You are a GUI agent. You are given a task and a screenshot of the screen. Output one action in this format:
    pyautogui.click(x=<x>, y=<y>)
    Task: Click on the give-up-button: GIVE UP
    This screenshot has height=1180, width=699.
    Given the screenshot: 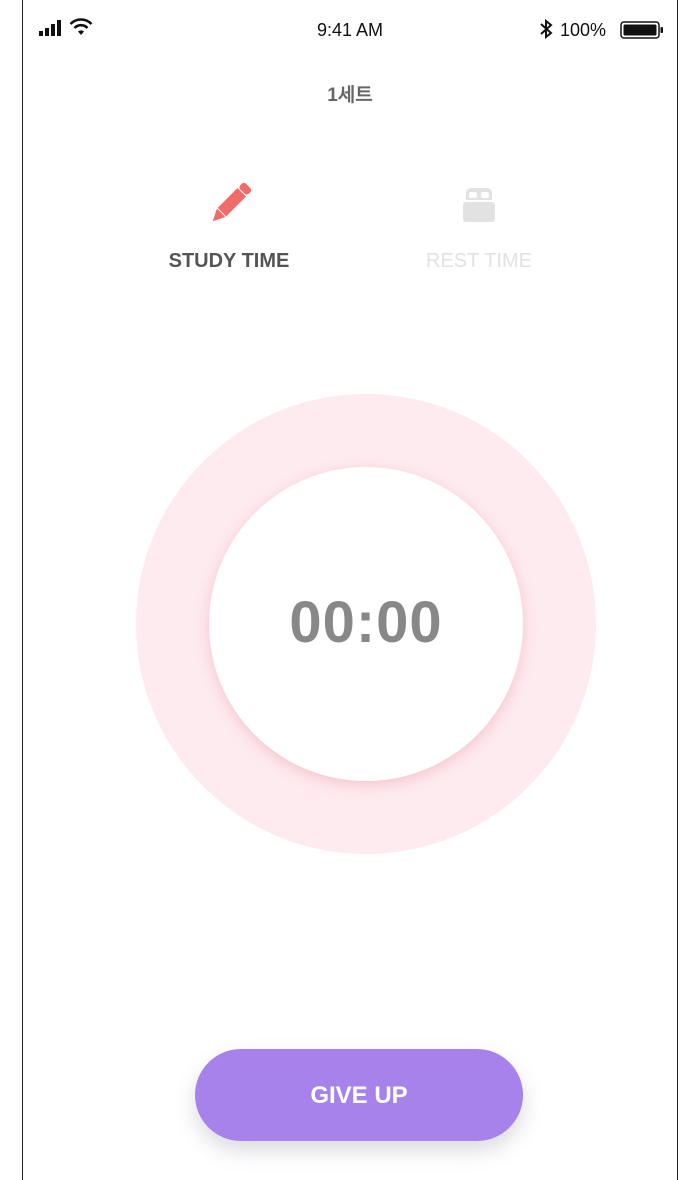 What is the action you would take?
    pyautogui.click(x=359, y=1095)
    